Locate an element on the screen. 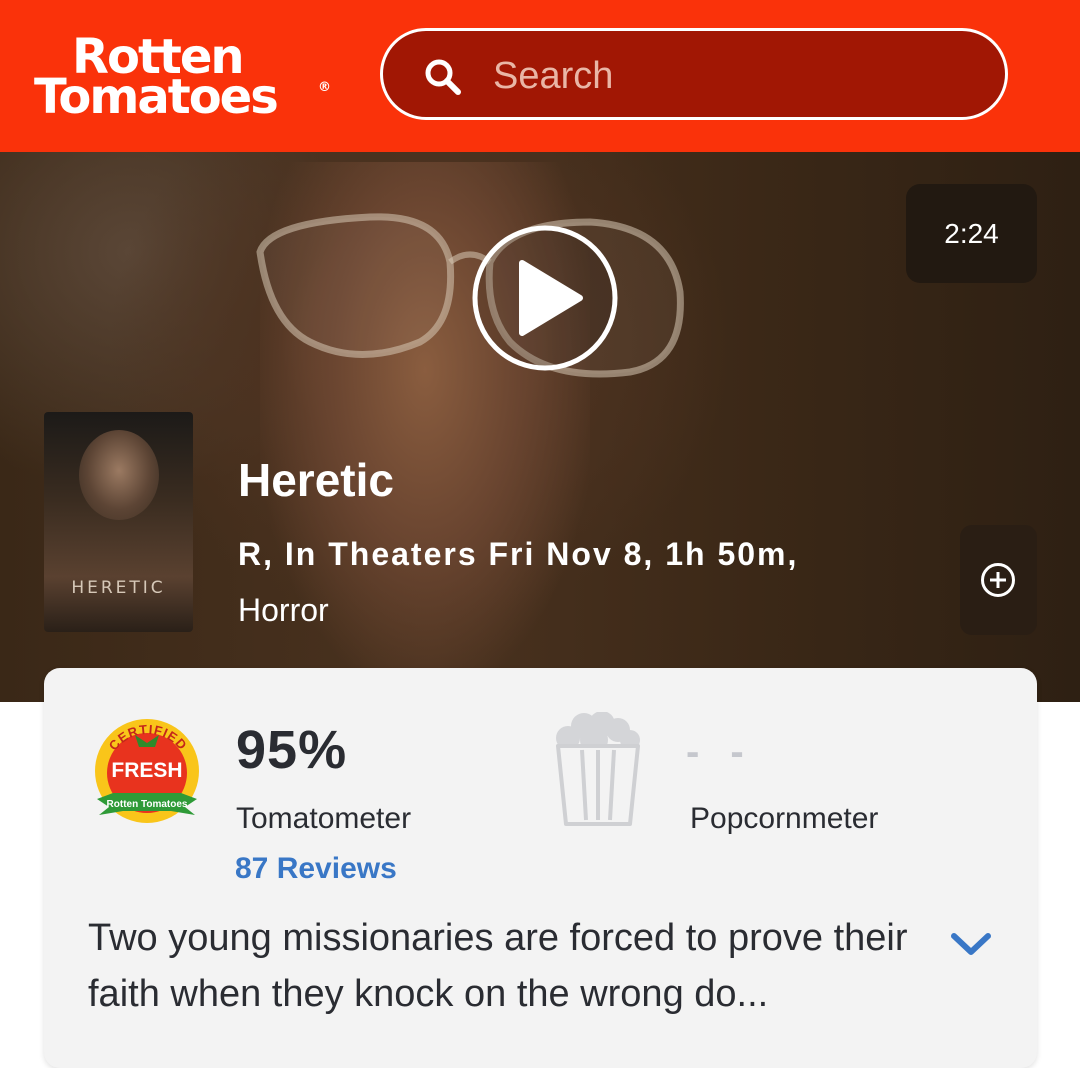 This screenshot has height=1068, width=1080. logo-line-2: Tomatoes is located at coordinates (156, 97).